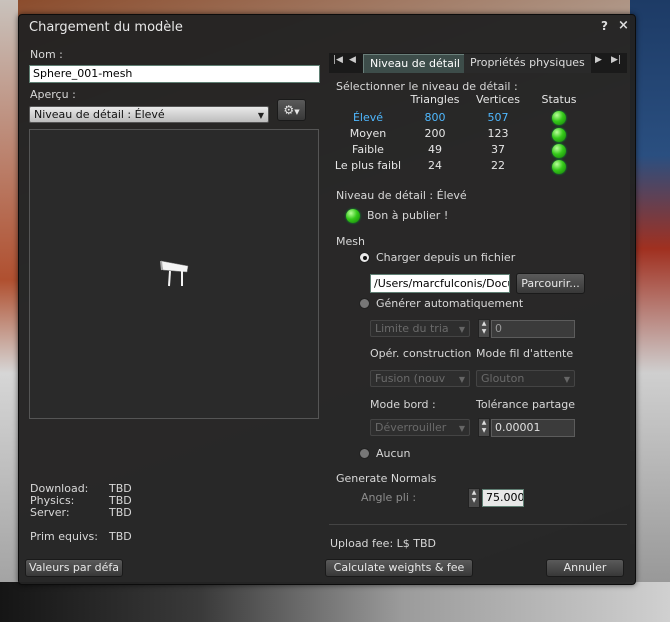 Image resolution: width=670 pixels, height=622 pixels. I want to click on background-right, so click(650, 311).